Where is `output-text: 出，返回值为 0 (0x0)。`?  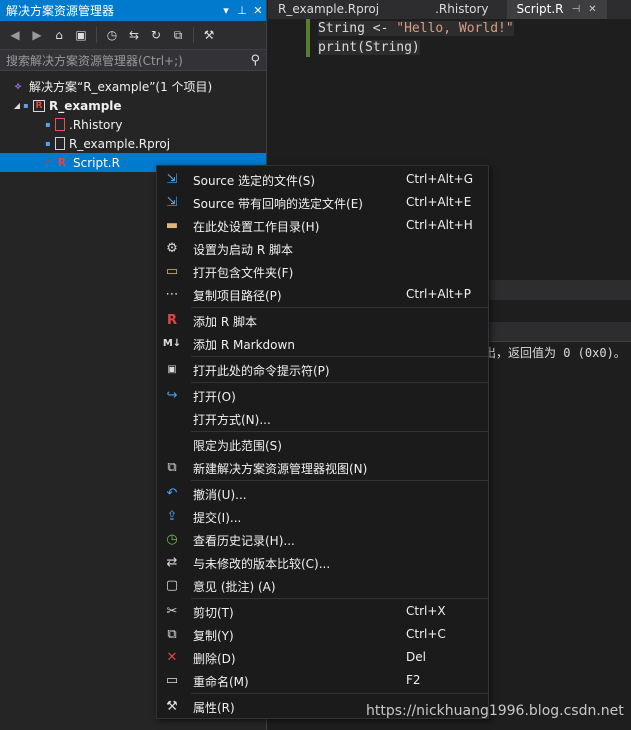 output-text: 出，返回值为 0 (0x0)。 is located at coordinates (555, 353).